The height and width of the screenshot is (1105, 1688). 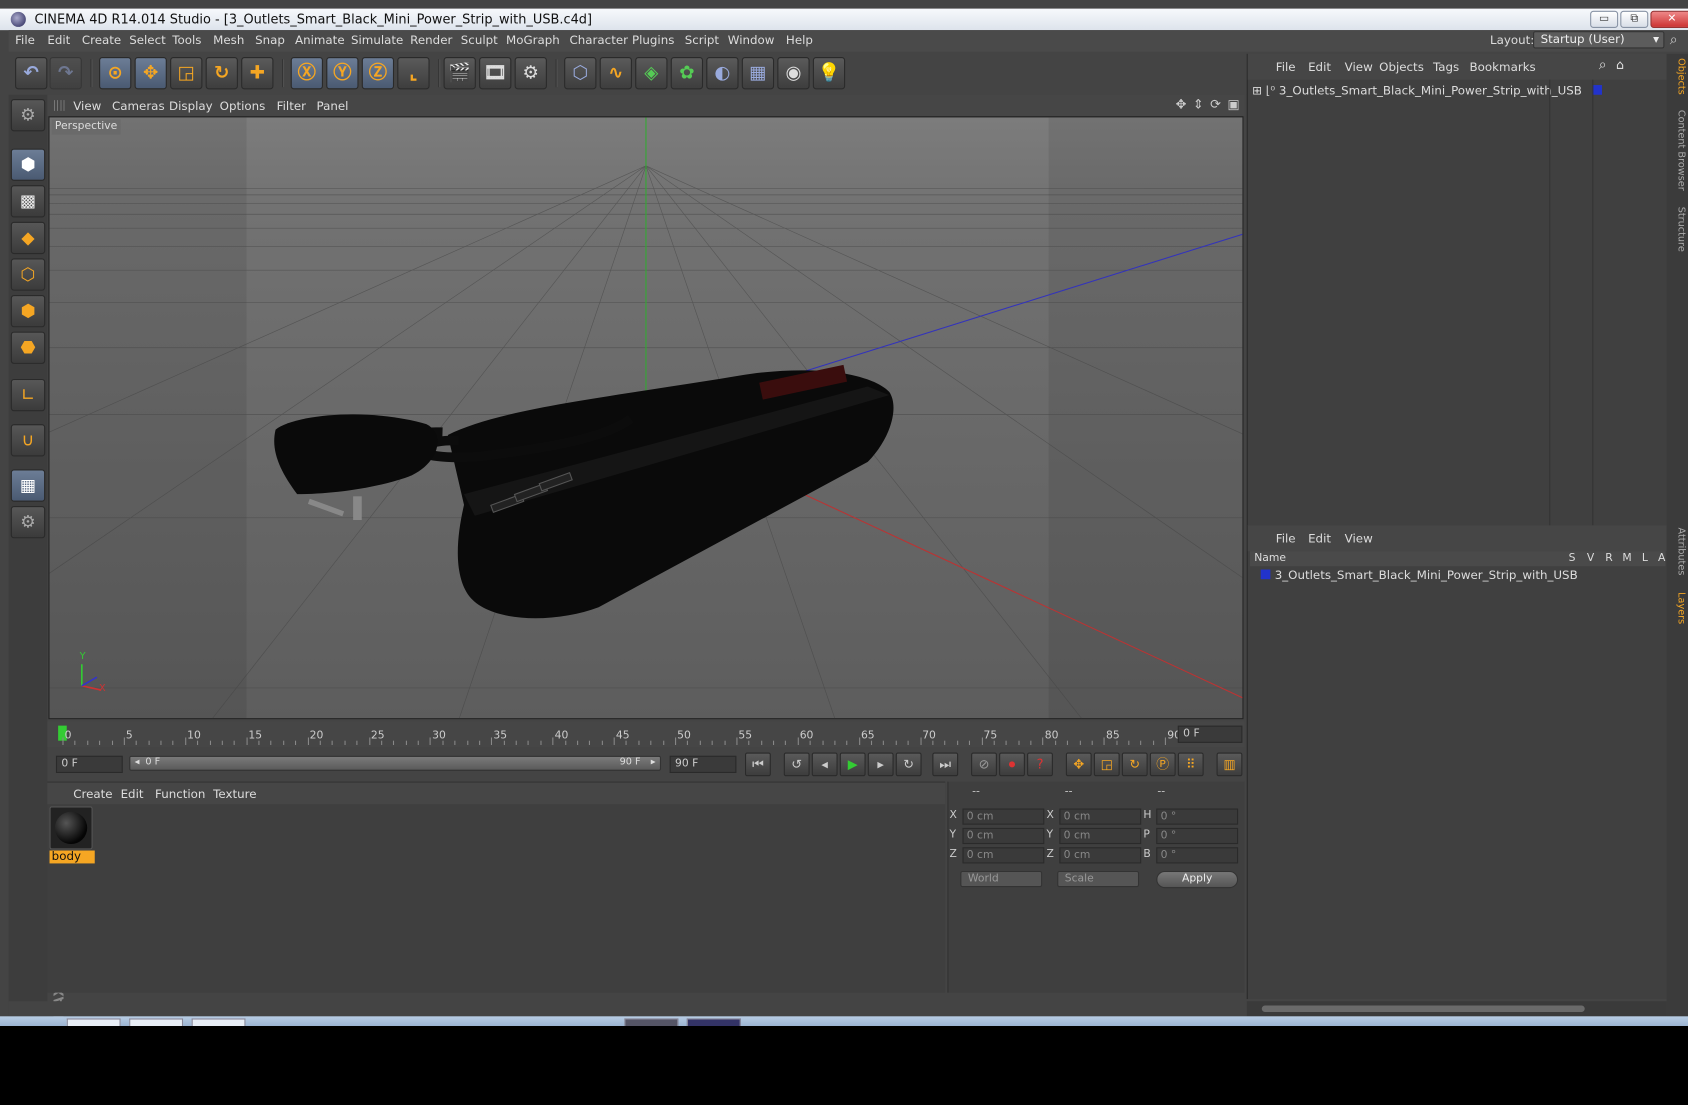 What do you see at coordinates (333, 106) in the screenshot?
I see `viewport-menu-panel: Panel` at bounding box center [333, 106].